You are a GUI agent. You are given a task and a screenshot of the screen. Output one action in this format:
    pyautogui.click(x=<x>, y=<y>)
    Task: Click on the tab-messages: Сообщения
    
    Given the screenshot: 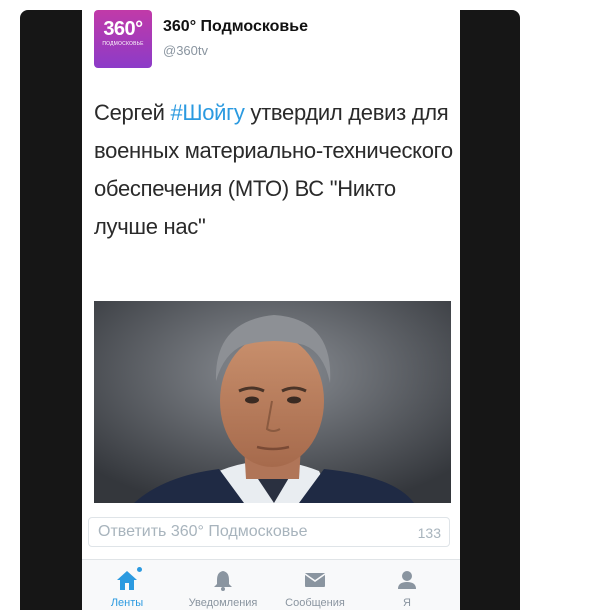 What is the action you would take?
    pyautogui.click(x=315, y=585)
    